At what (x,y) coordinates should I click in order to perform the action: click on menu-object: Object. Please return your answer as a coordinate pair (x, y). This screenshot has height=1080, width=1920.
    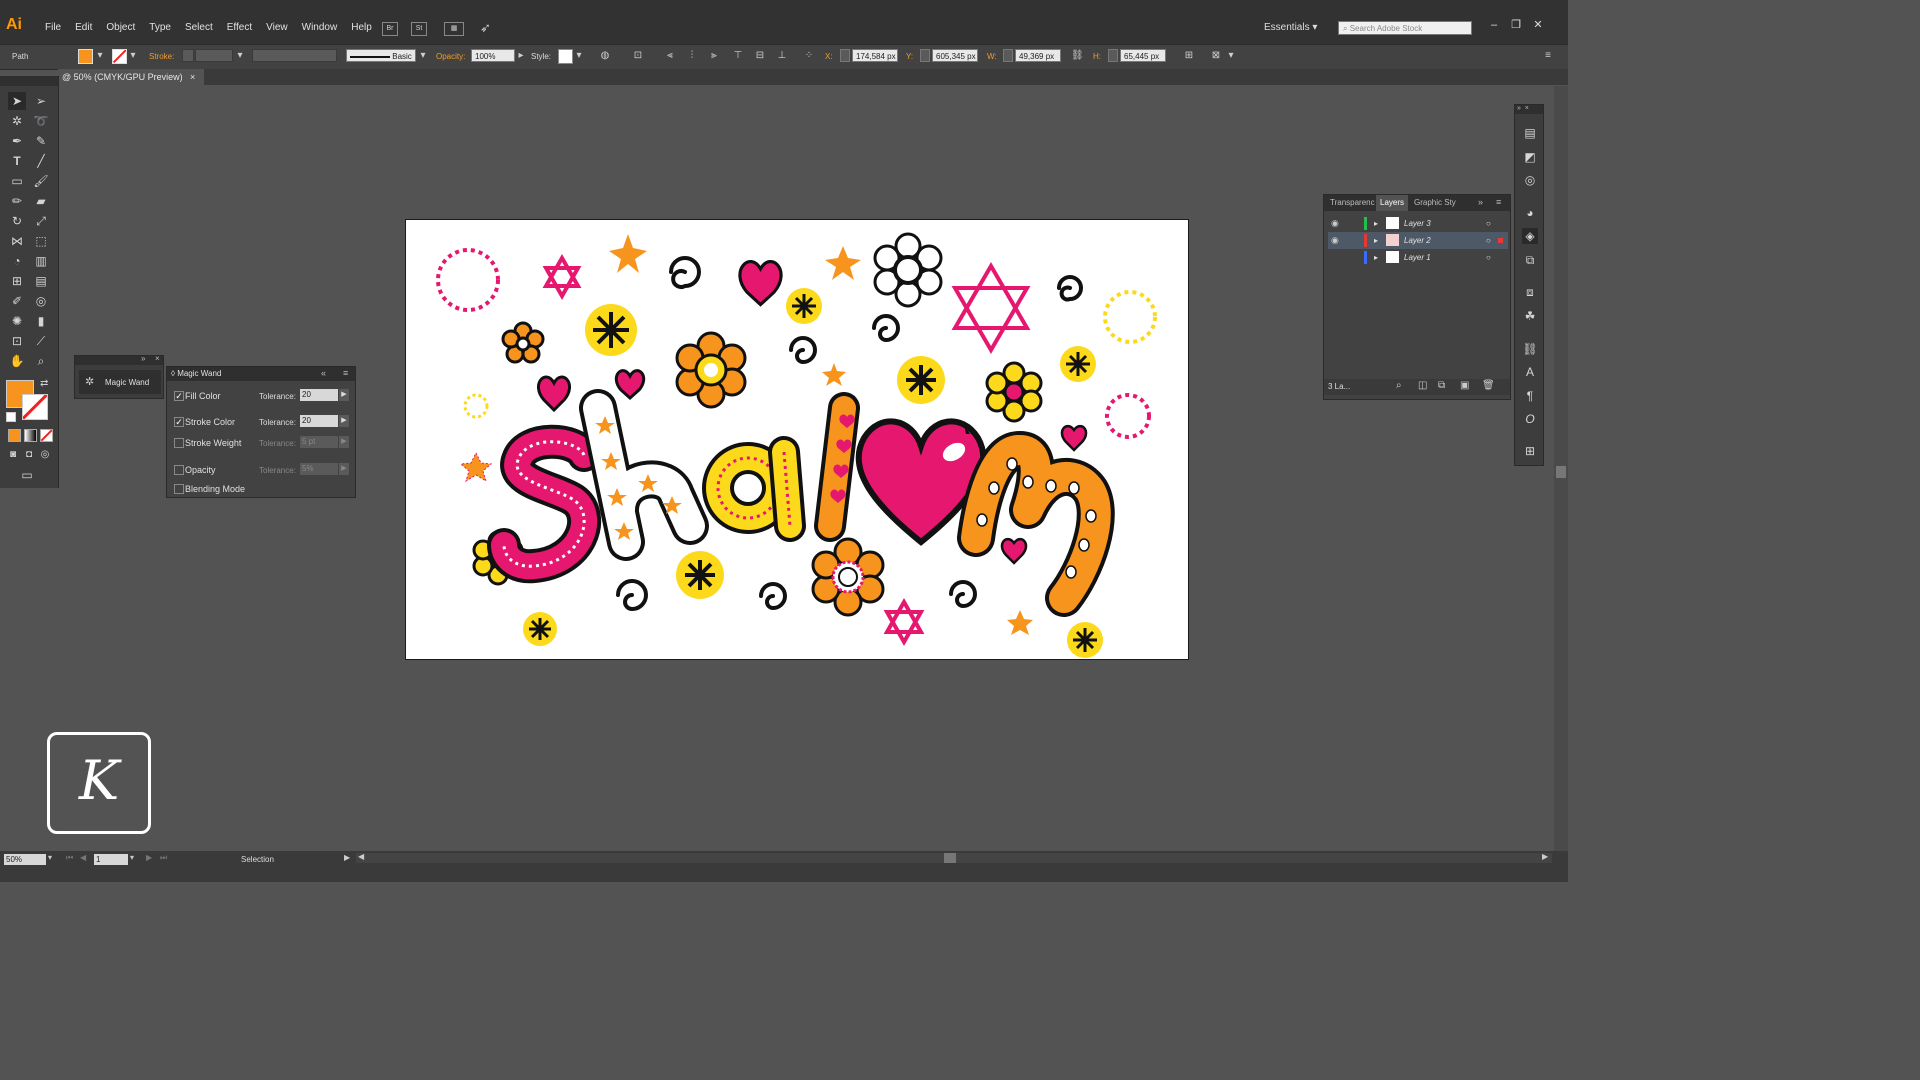
    Looking at the image, I should click on (120, 27).